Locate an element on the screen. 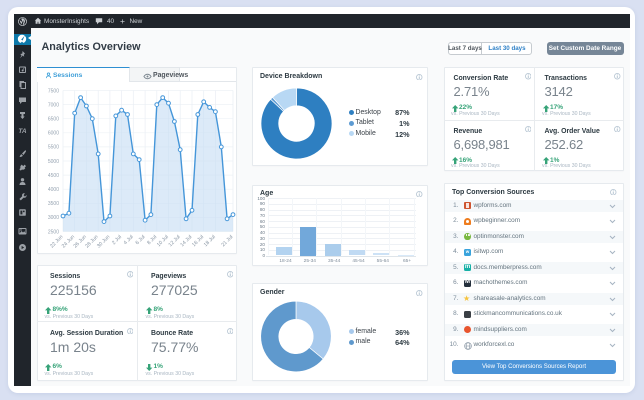 This screenshot has height=400, width=644. svg-text: 16 Jul is located at coordinates (198, 241).